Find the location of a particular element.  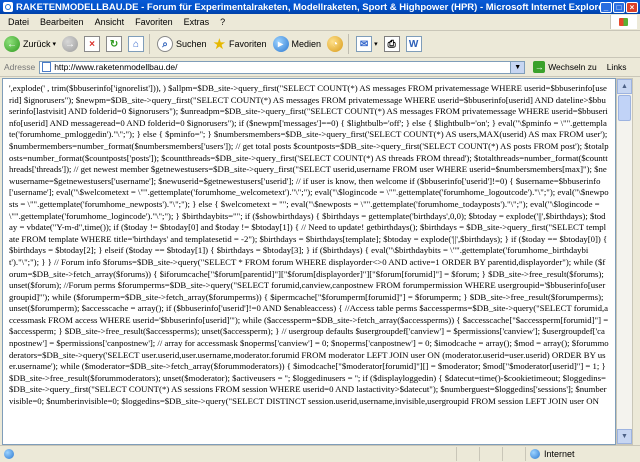

media-icon: ▸ is located at coordinates (280, 44).